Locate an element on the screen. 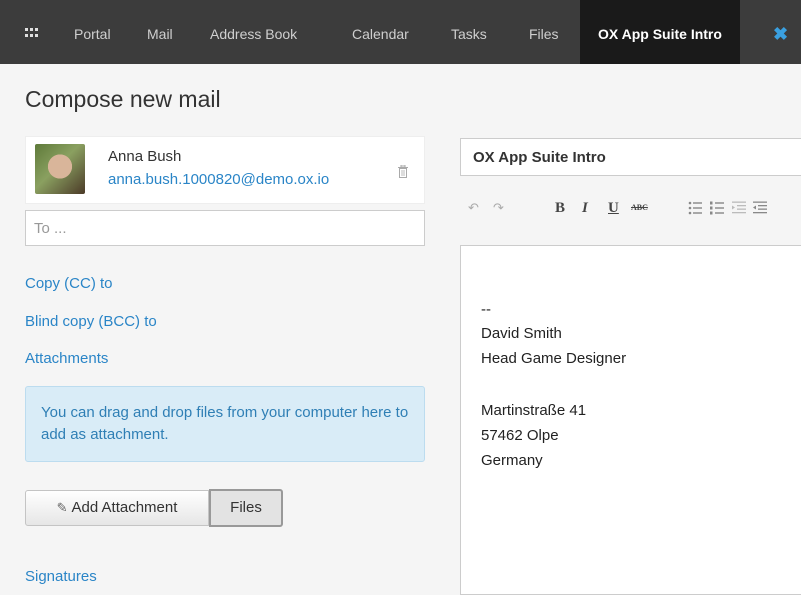  signature-street: Martinstraße 41 is located at coordinates (534, 410).